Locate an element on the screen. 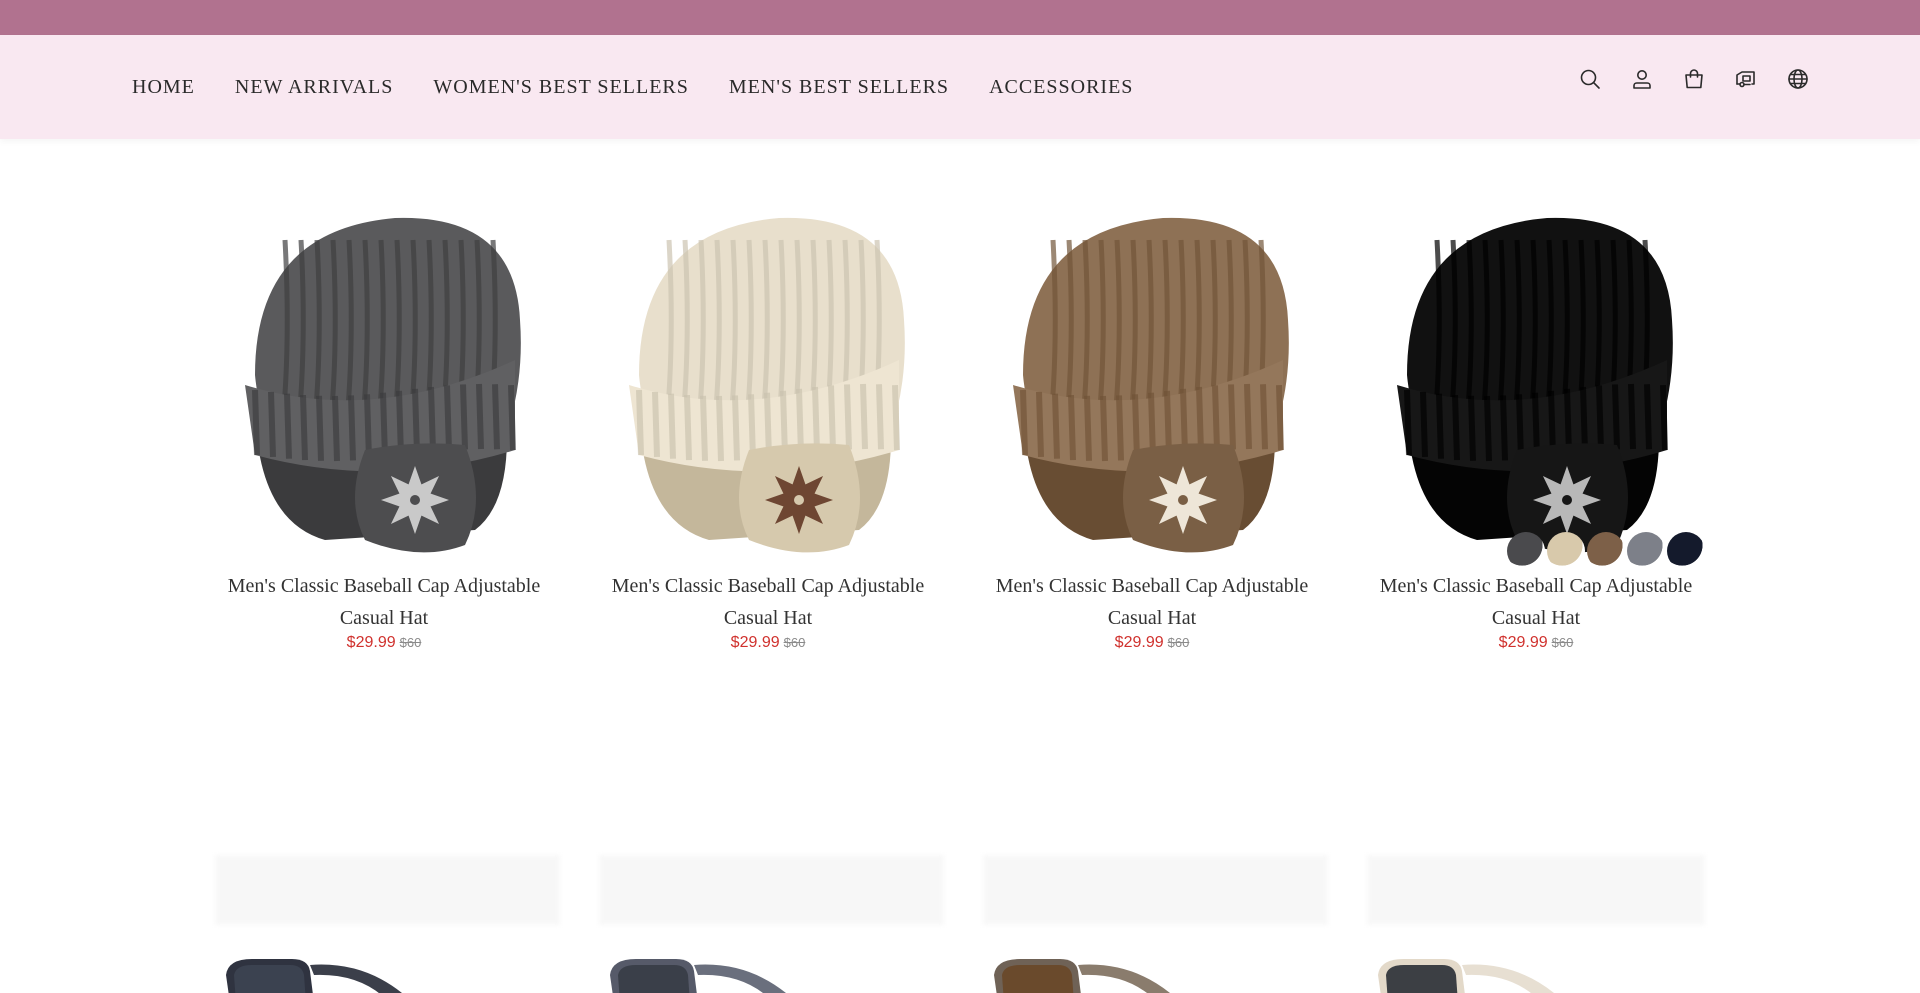 The height and width of the screenshot is (993, 1920). nav-mens-best-sellers: MEN'S BEST SELLERS is located at coordinates (839, 87).